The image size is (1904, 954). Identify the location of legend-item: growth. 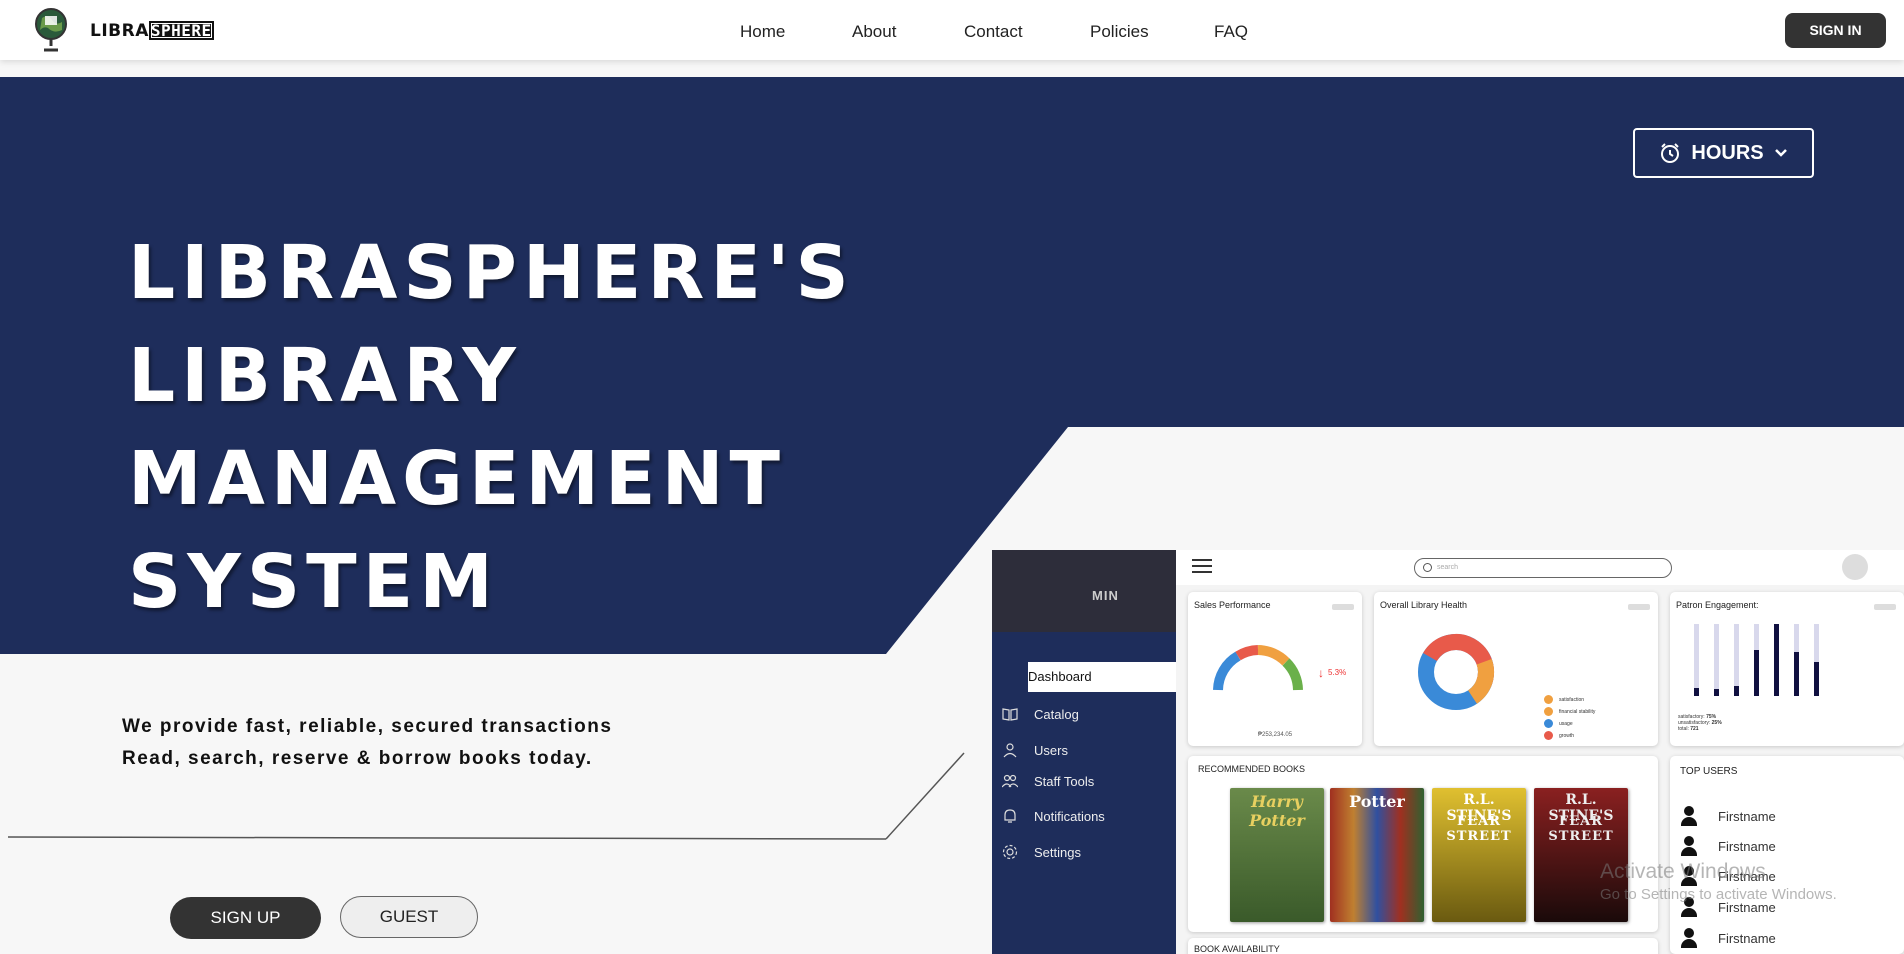
(1567, 736).